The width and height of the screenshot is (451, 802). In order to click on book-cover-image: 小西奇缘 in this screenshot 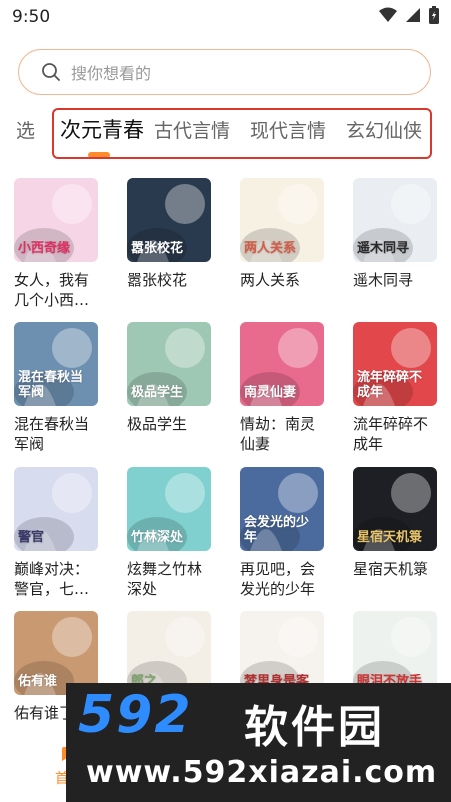, I will do `click(56, 220)`.